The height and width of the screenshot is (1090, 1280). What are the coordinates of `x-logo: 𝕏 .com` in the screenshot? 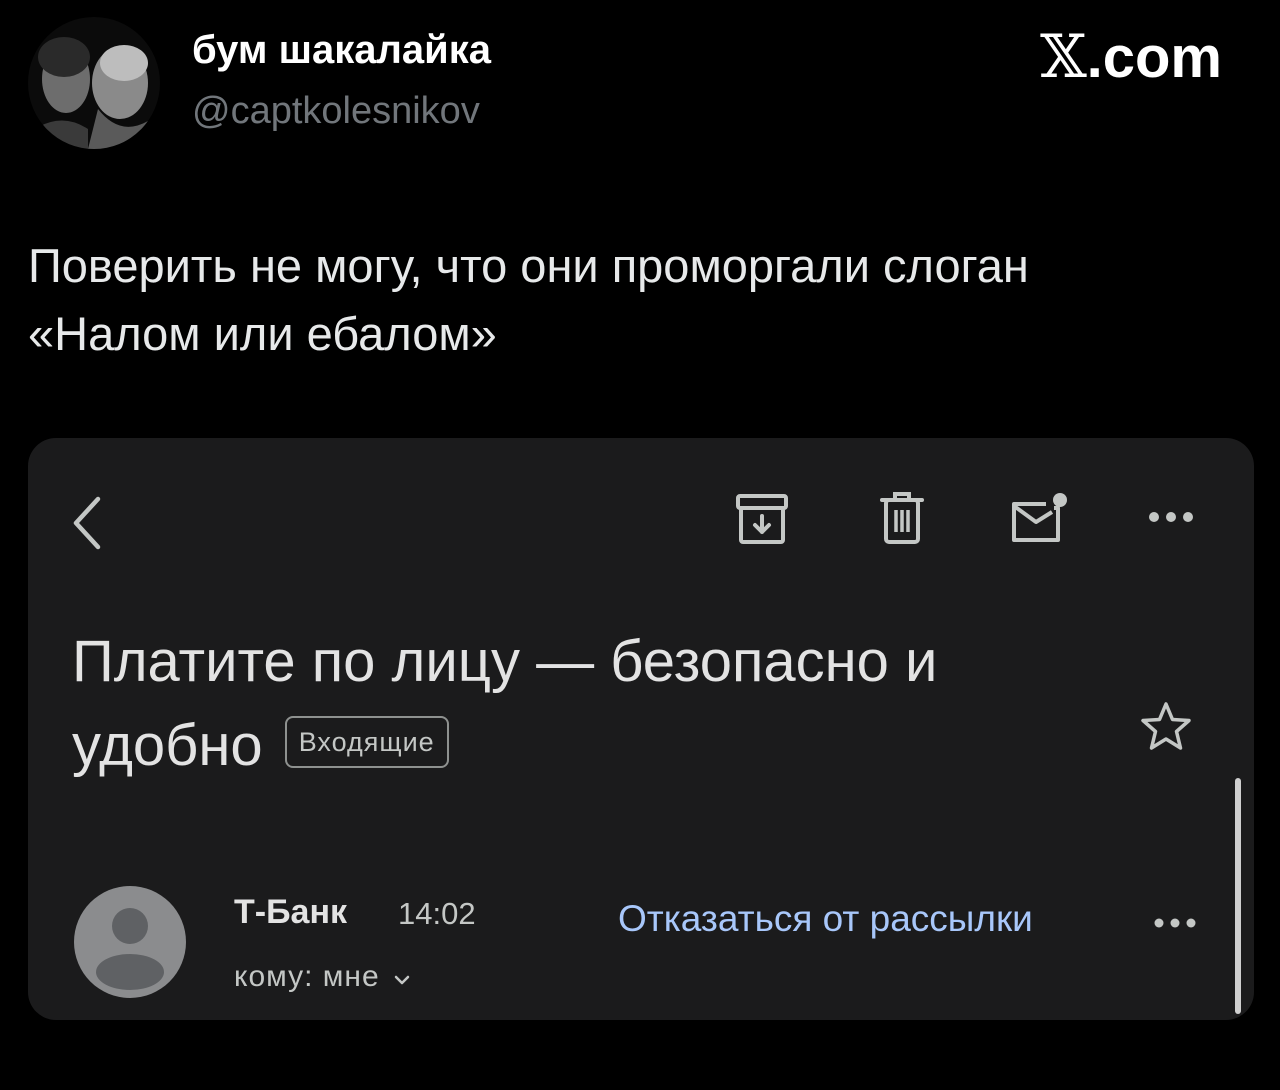 It's located at (1131, 57).